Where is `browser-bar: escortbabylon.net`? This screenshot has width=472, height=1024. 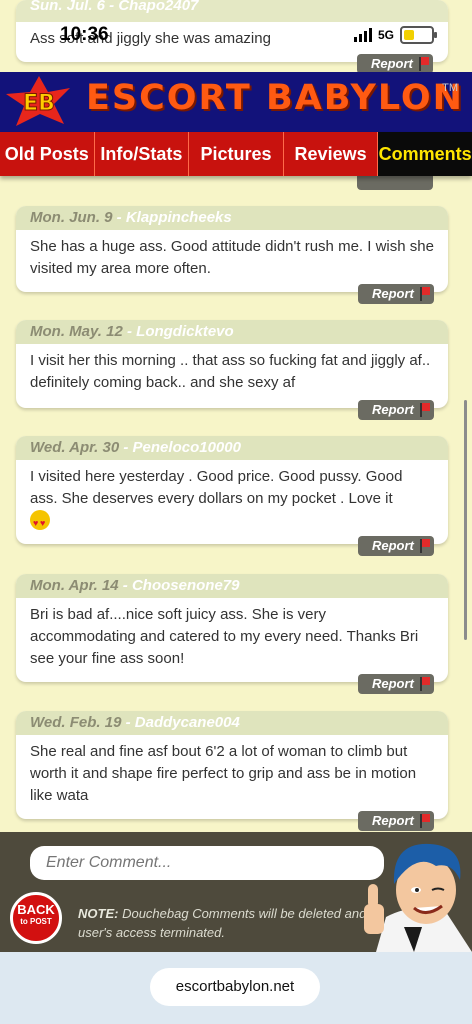
browser-bar: escortbabylon.net is located at coordinates (236, 988).